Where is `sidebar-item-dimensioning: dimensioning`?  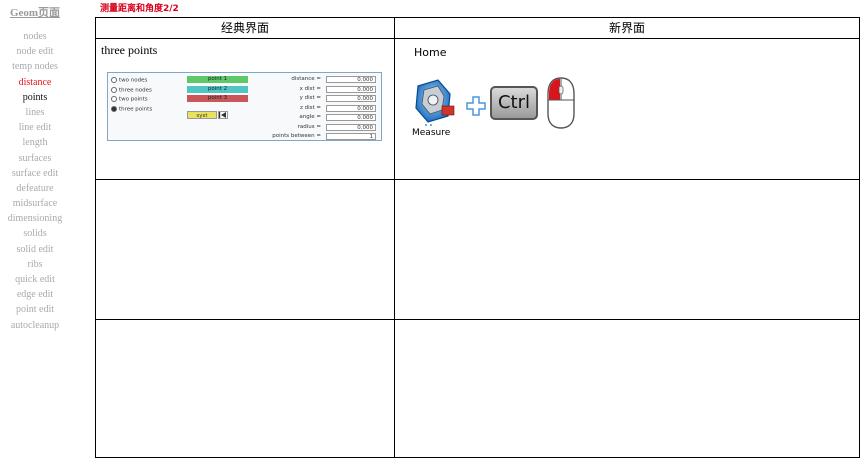 sidebar-item-dimensioning: dimensioning is located at coordinates (35, 218).